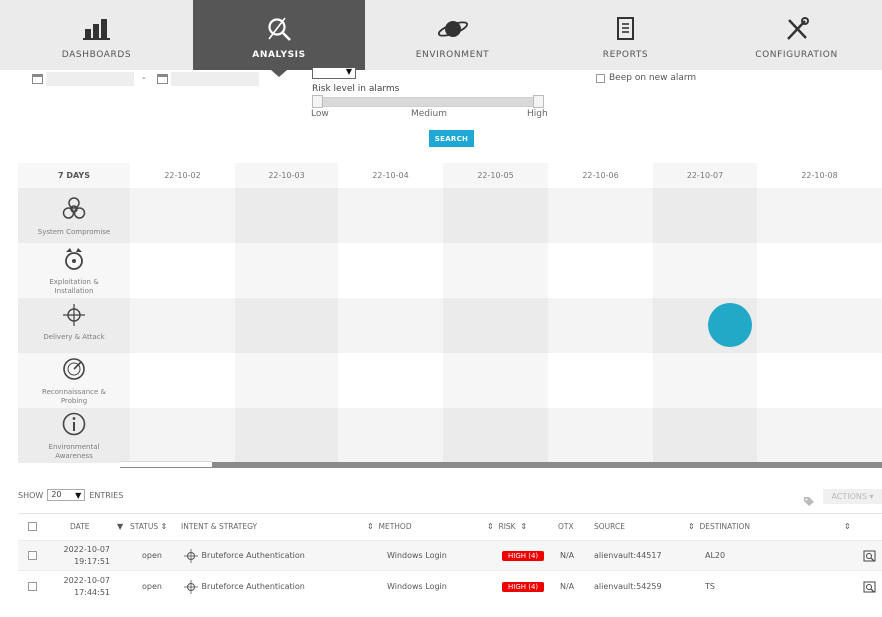  I want to click on nav-environment: ENVIRONMENT, so click(452, 35).